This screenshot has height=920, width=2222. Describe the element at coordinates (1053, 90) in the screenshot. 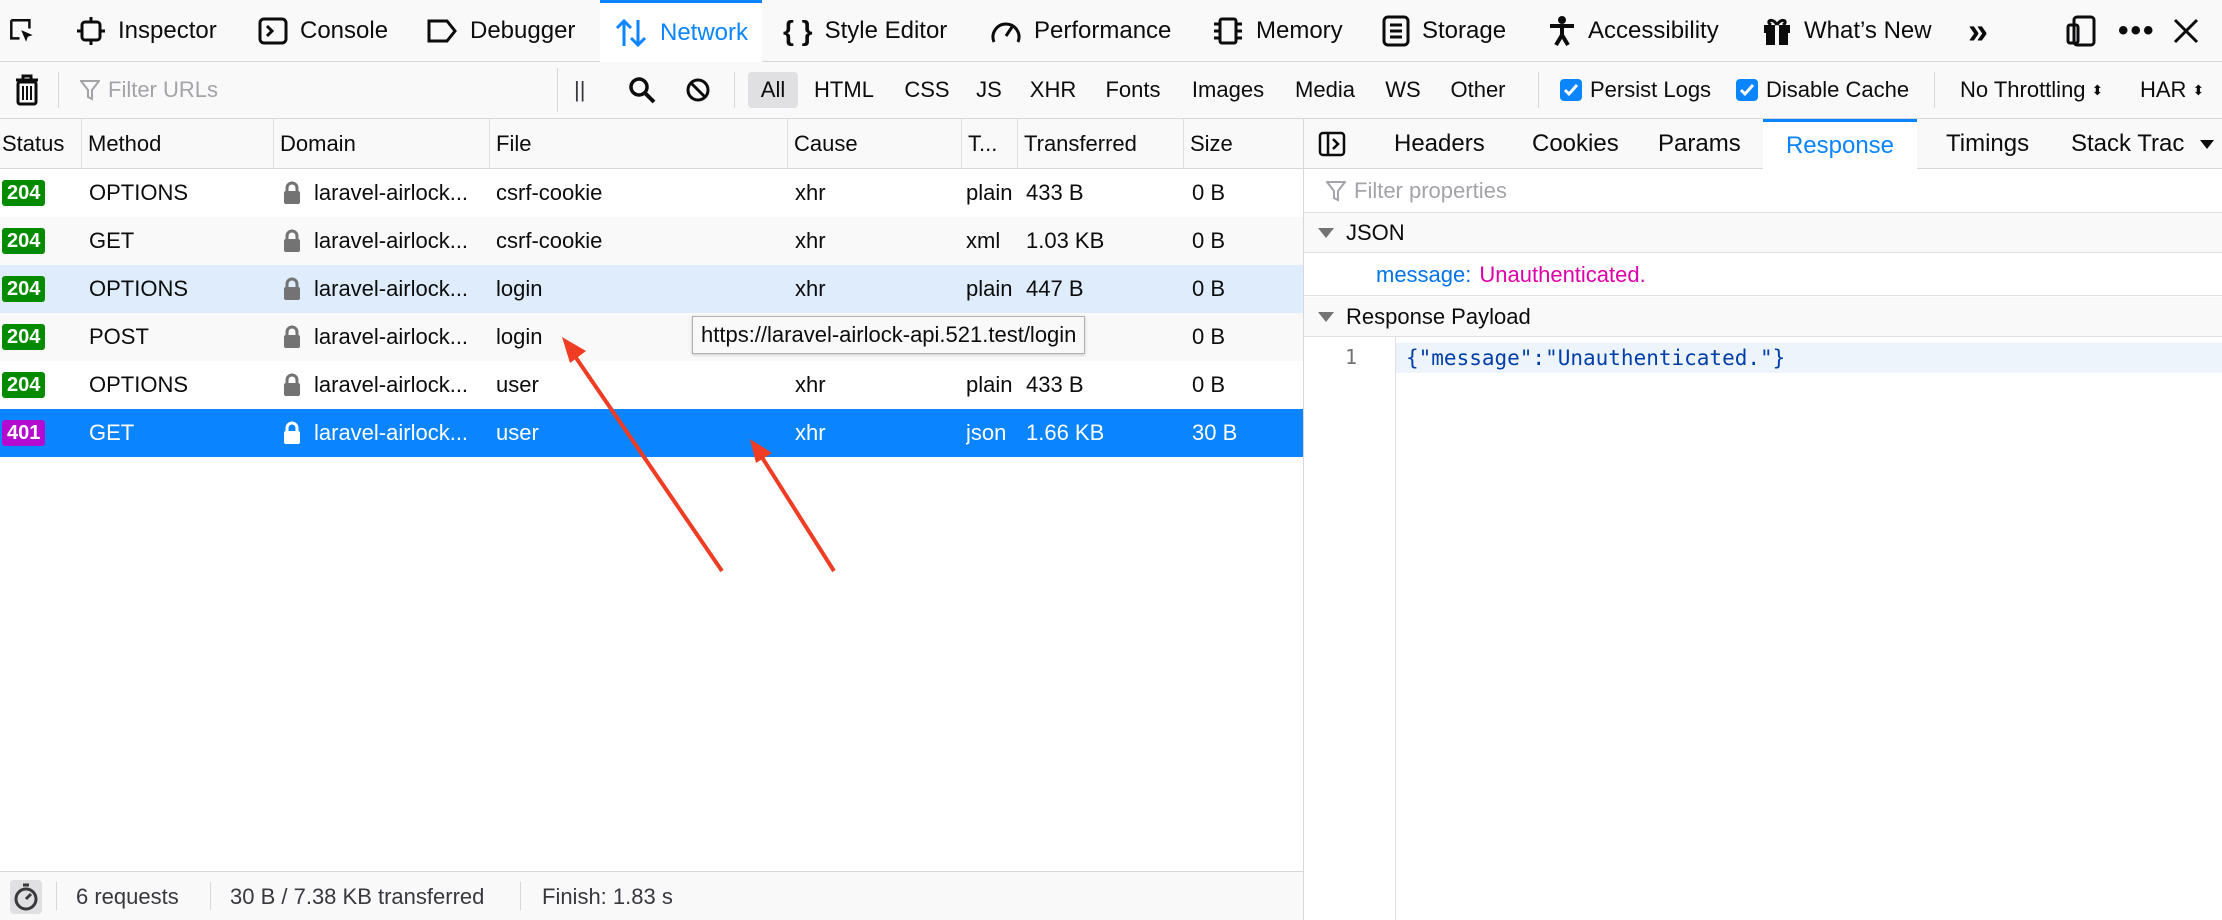

I see `type-filter-xhr: XHR` at that location.